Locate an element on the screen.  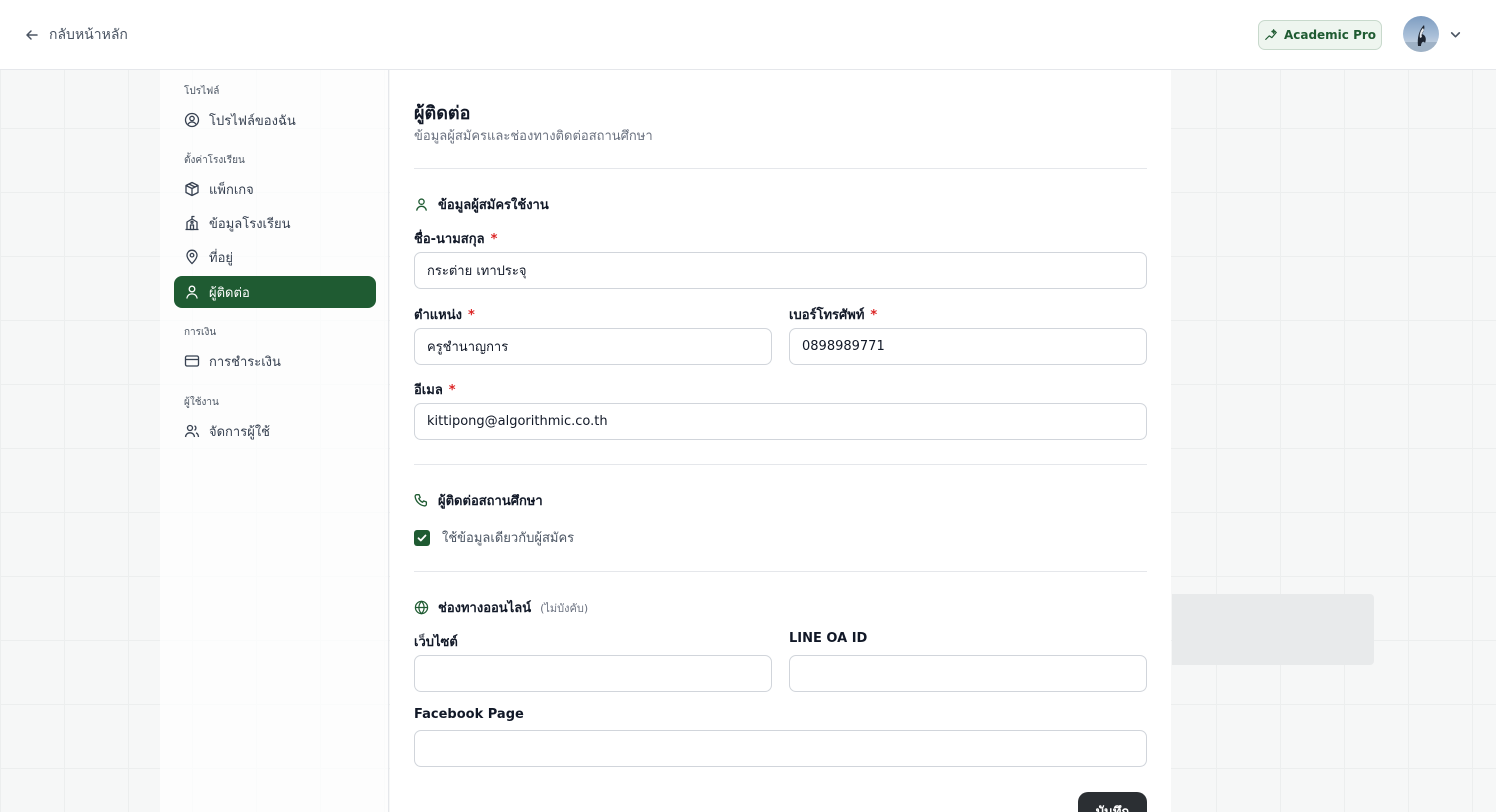
applicant-section-title: ข้อมูลผู้สมัครใช้งาน is located at coordinates (493, 205).